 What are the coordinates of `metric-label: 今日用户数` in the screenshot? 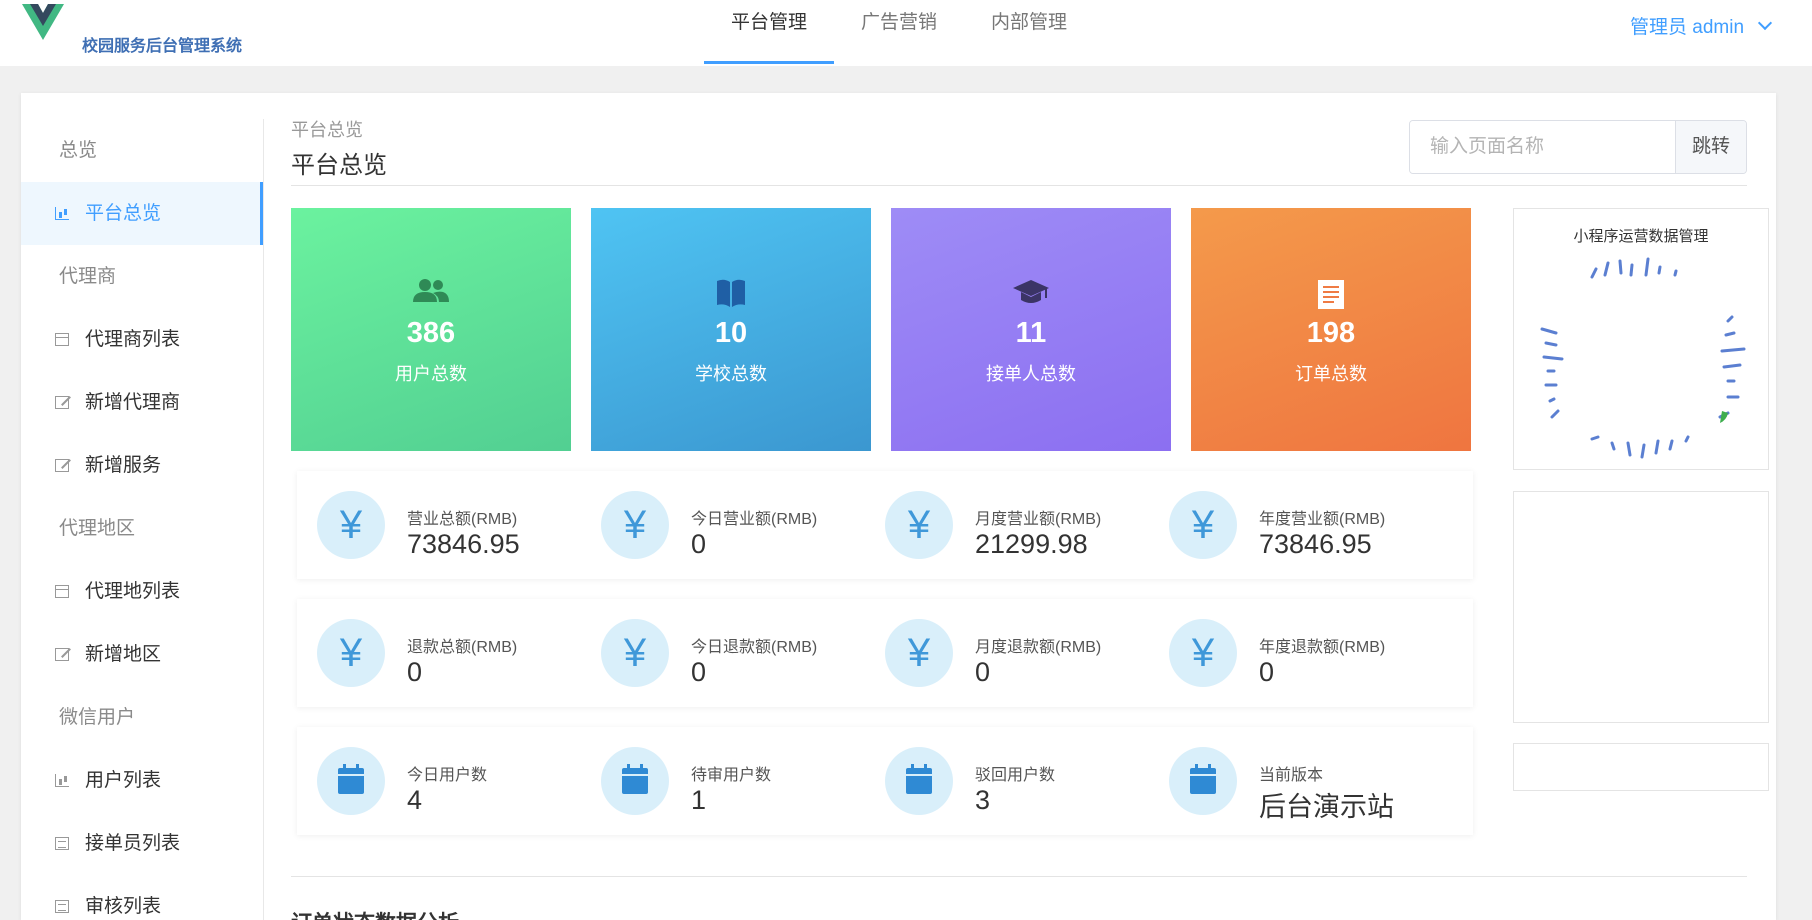 It's located at (447, 775).